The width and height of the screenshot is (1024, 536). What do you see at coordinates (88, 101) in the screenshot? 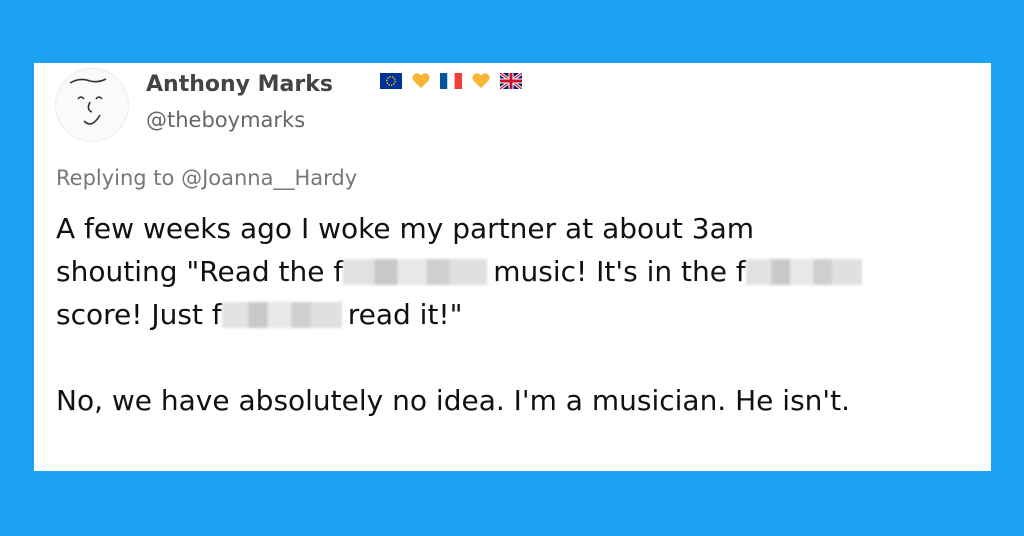
I see `avatar-face-icon` at bounding box center [88, 101].